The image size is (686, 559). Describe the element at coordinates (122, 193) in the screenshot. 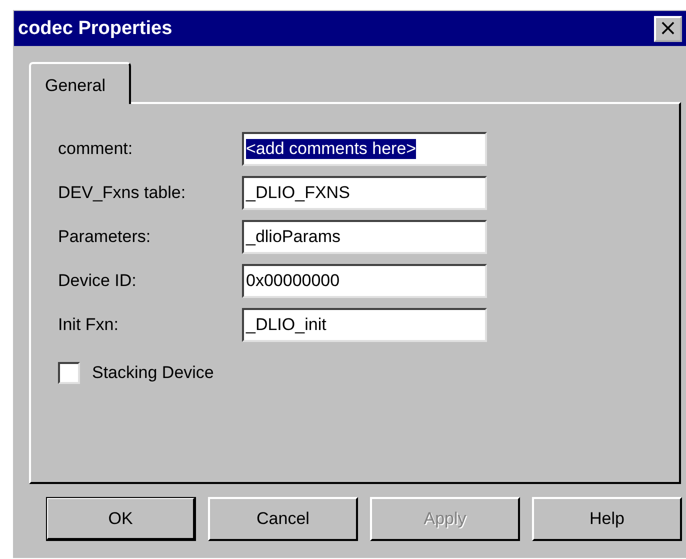

I see `field-label: DEV_Fxns table:` at that location.